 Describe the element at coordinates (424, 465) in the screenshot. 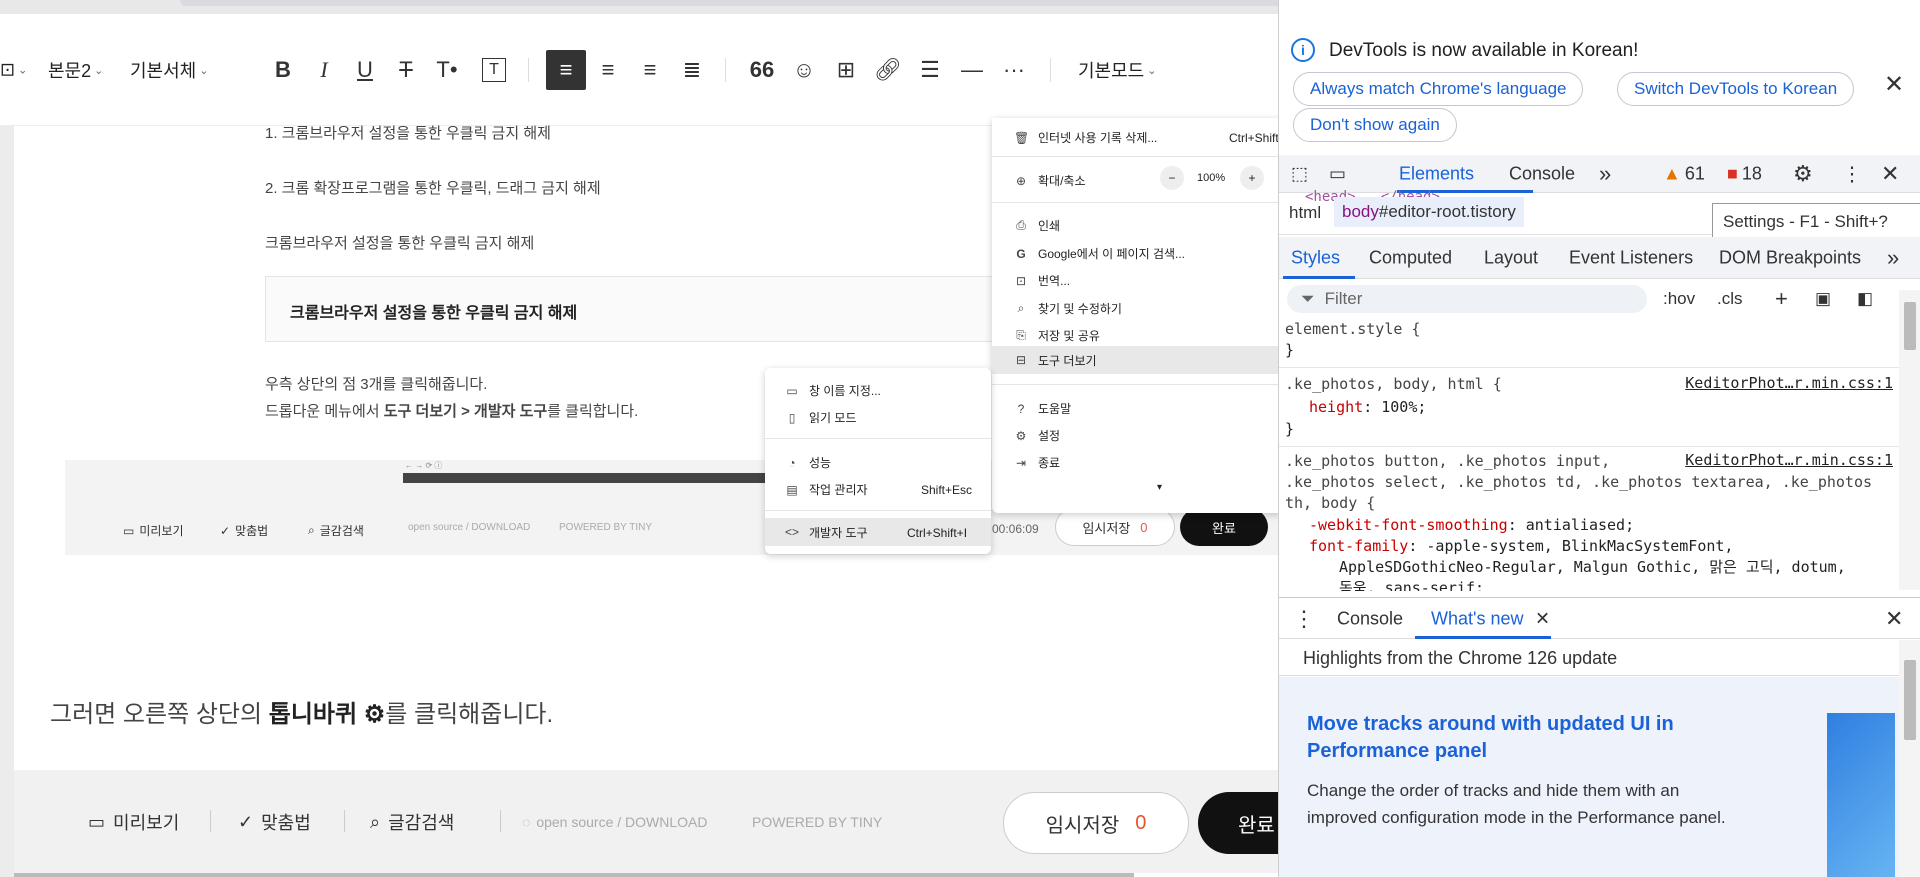

I see `mini-browser-nav: ← → ⟳ ⓘ` at that location.